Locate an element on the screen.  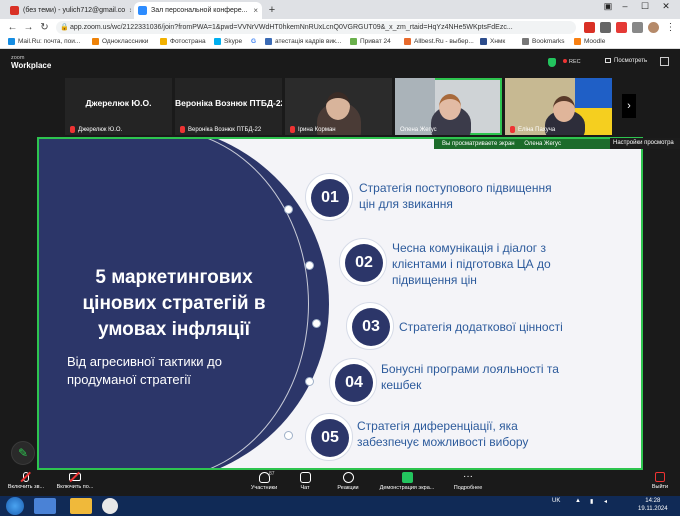
language-indicator: UK is located at coordinates (556, 501).